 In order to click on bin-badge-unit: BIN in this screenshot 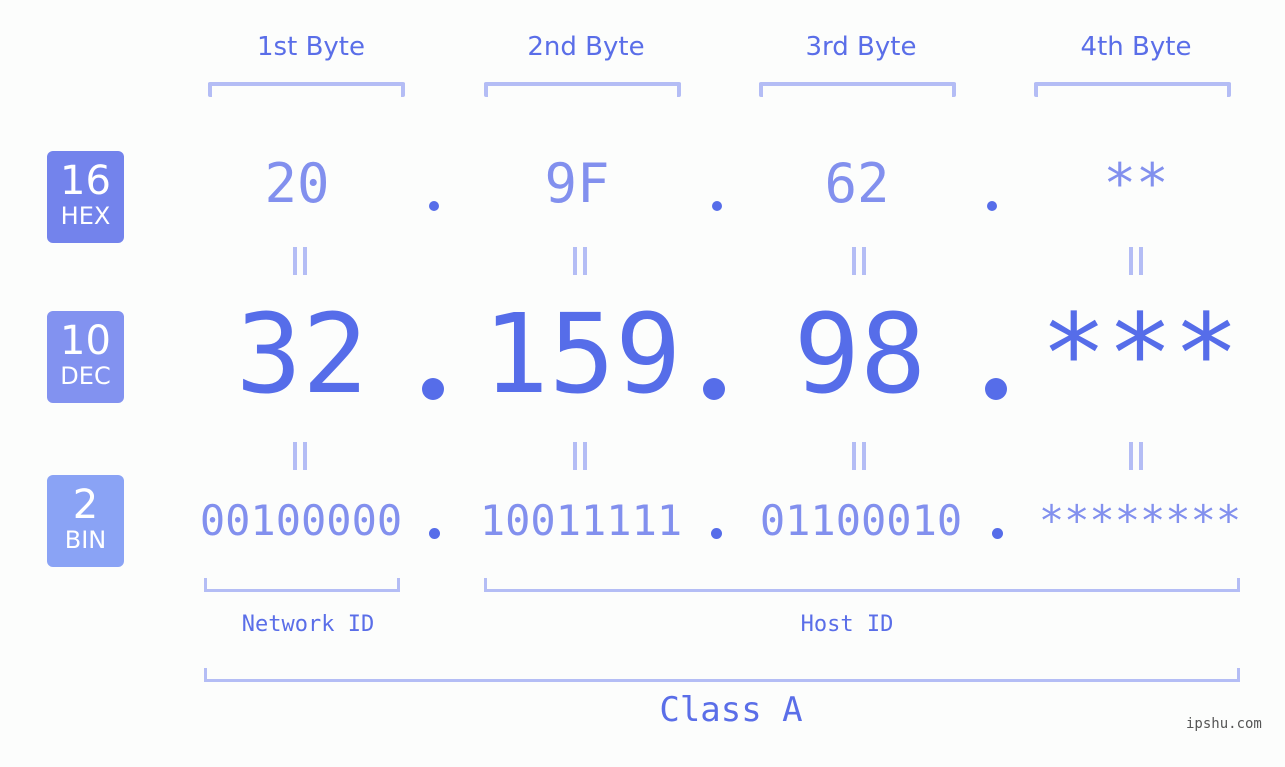, I will do `click(85, 540)`.